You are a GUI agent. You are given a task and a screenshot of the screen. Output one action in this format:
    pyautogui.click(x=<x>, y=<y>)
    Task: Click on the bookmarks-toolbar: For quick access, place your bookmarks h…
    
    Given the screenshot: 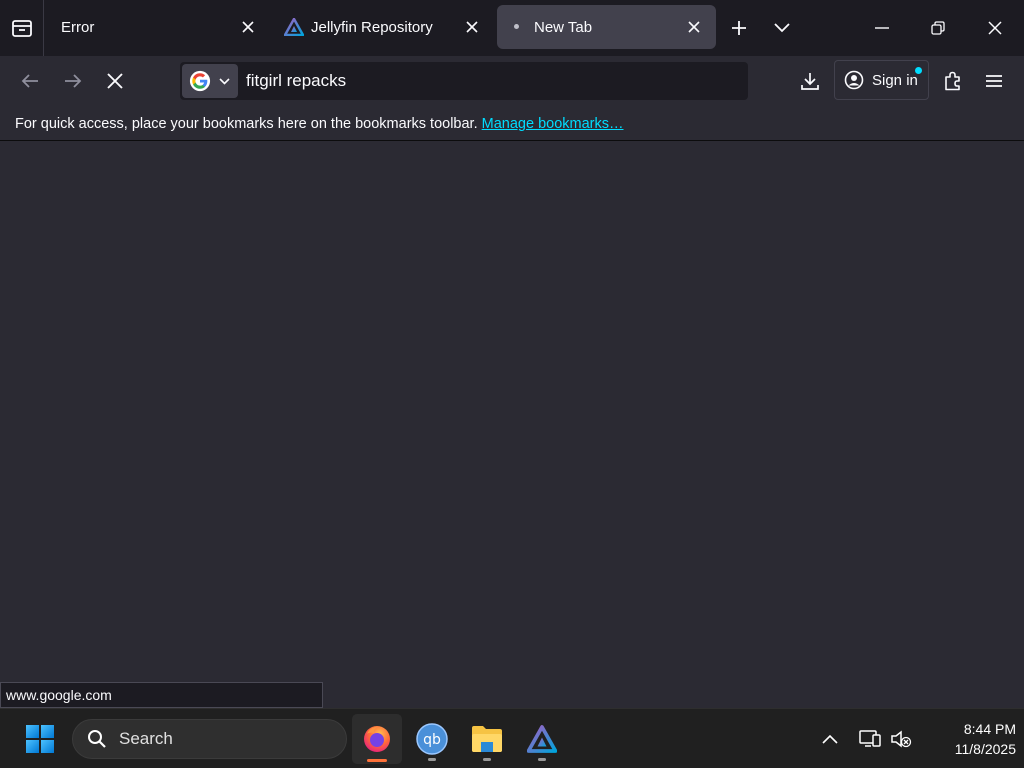 What is the action you would take?
    pyautogui.click(x=512, y=123)
    